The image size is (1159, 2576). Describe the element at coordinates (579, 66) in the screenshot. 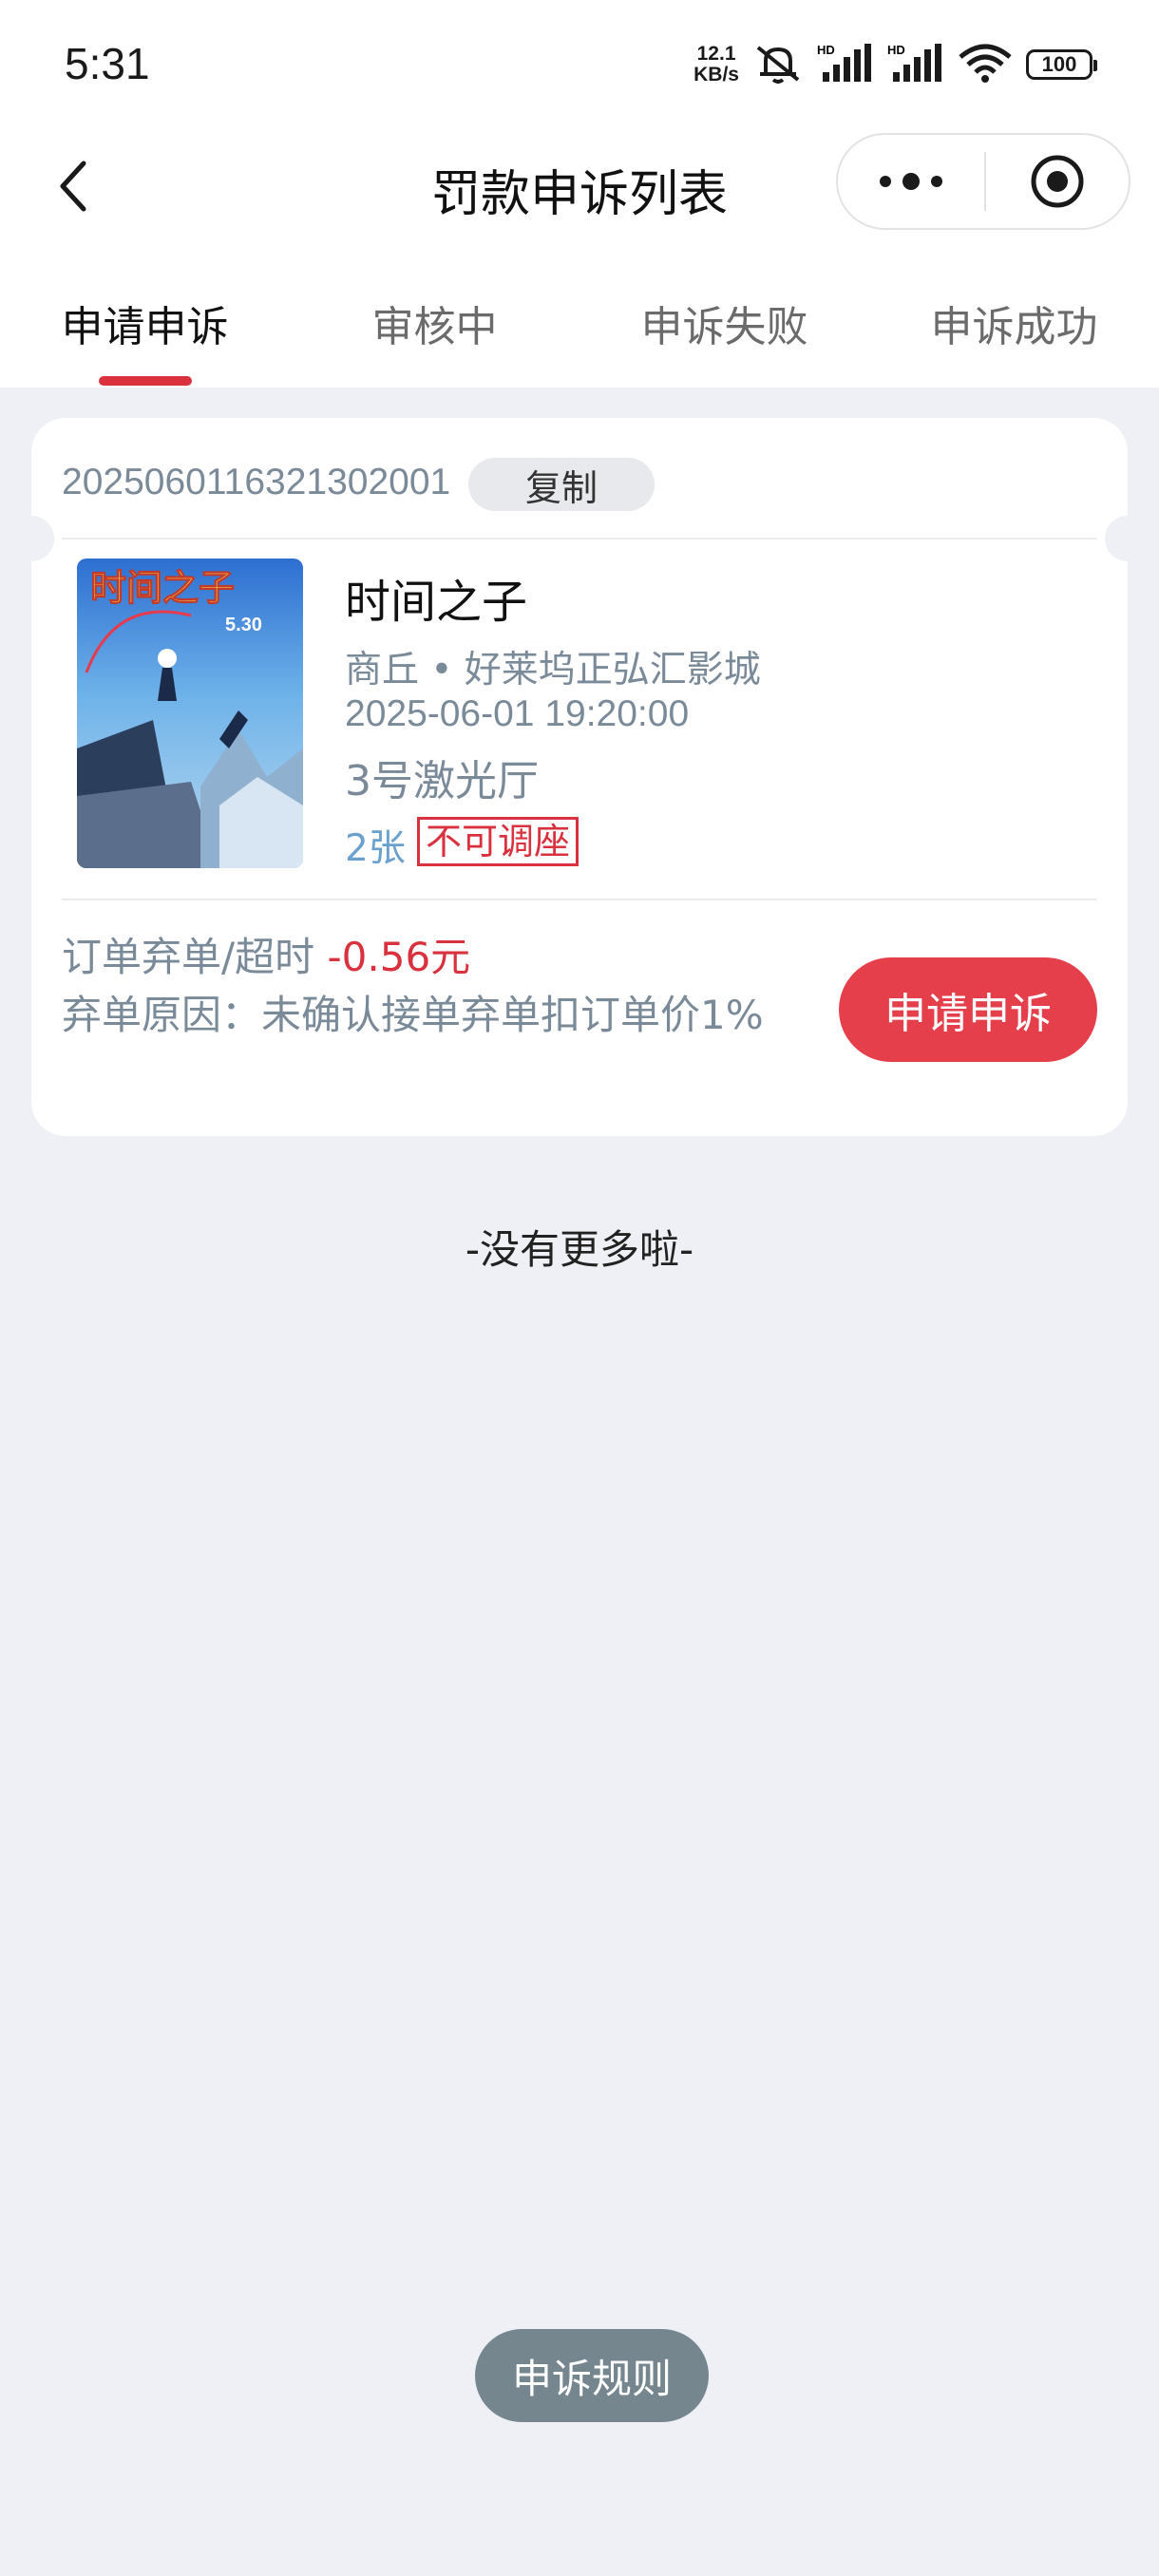

I see `status-bar: 5:31 12.1 KB/s HD HD 100` at that location.